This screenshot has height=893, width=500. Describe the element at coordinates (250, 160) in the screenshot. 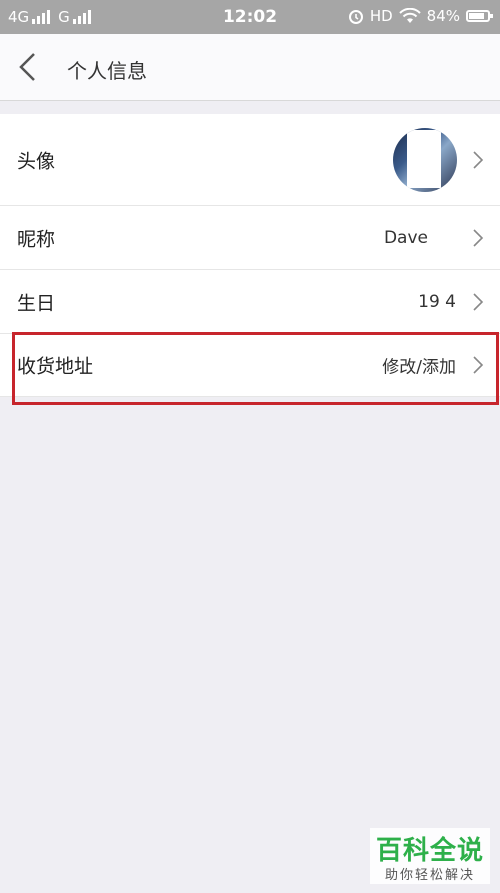

I see `list-item-avatar: 头像` at that location.